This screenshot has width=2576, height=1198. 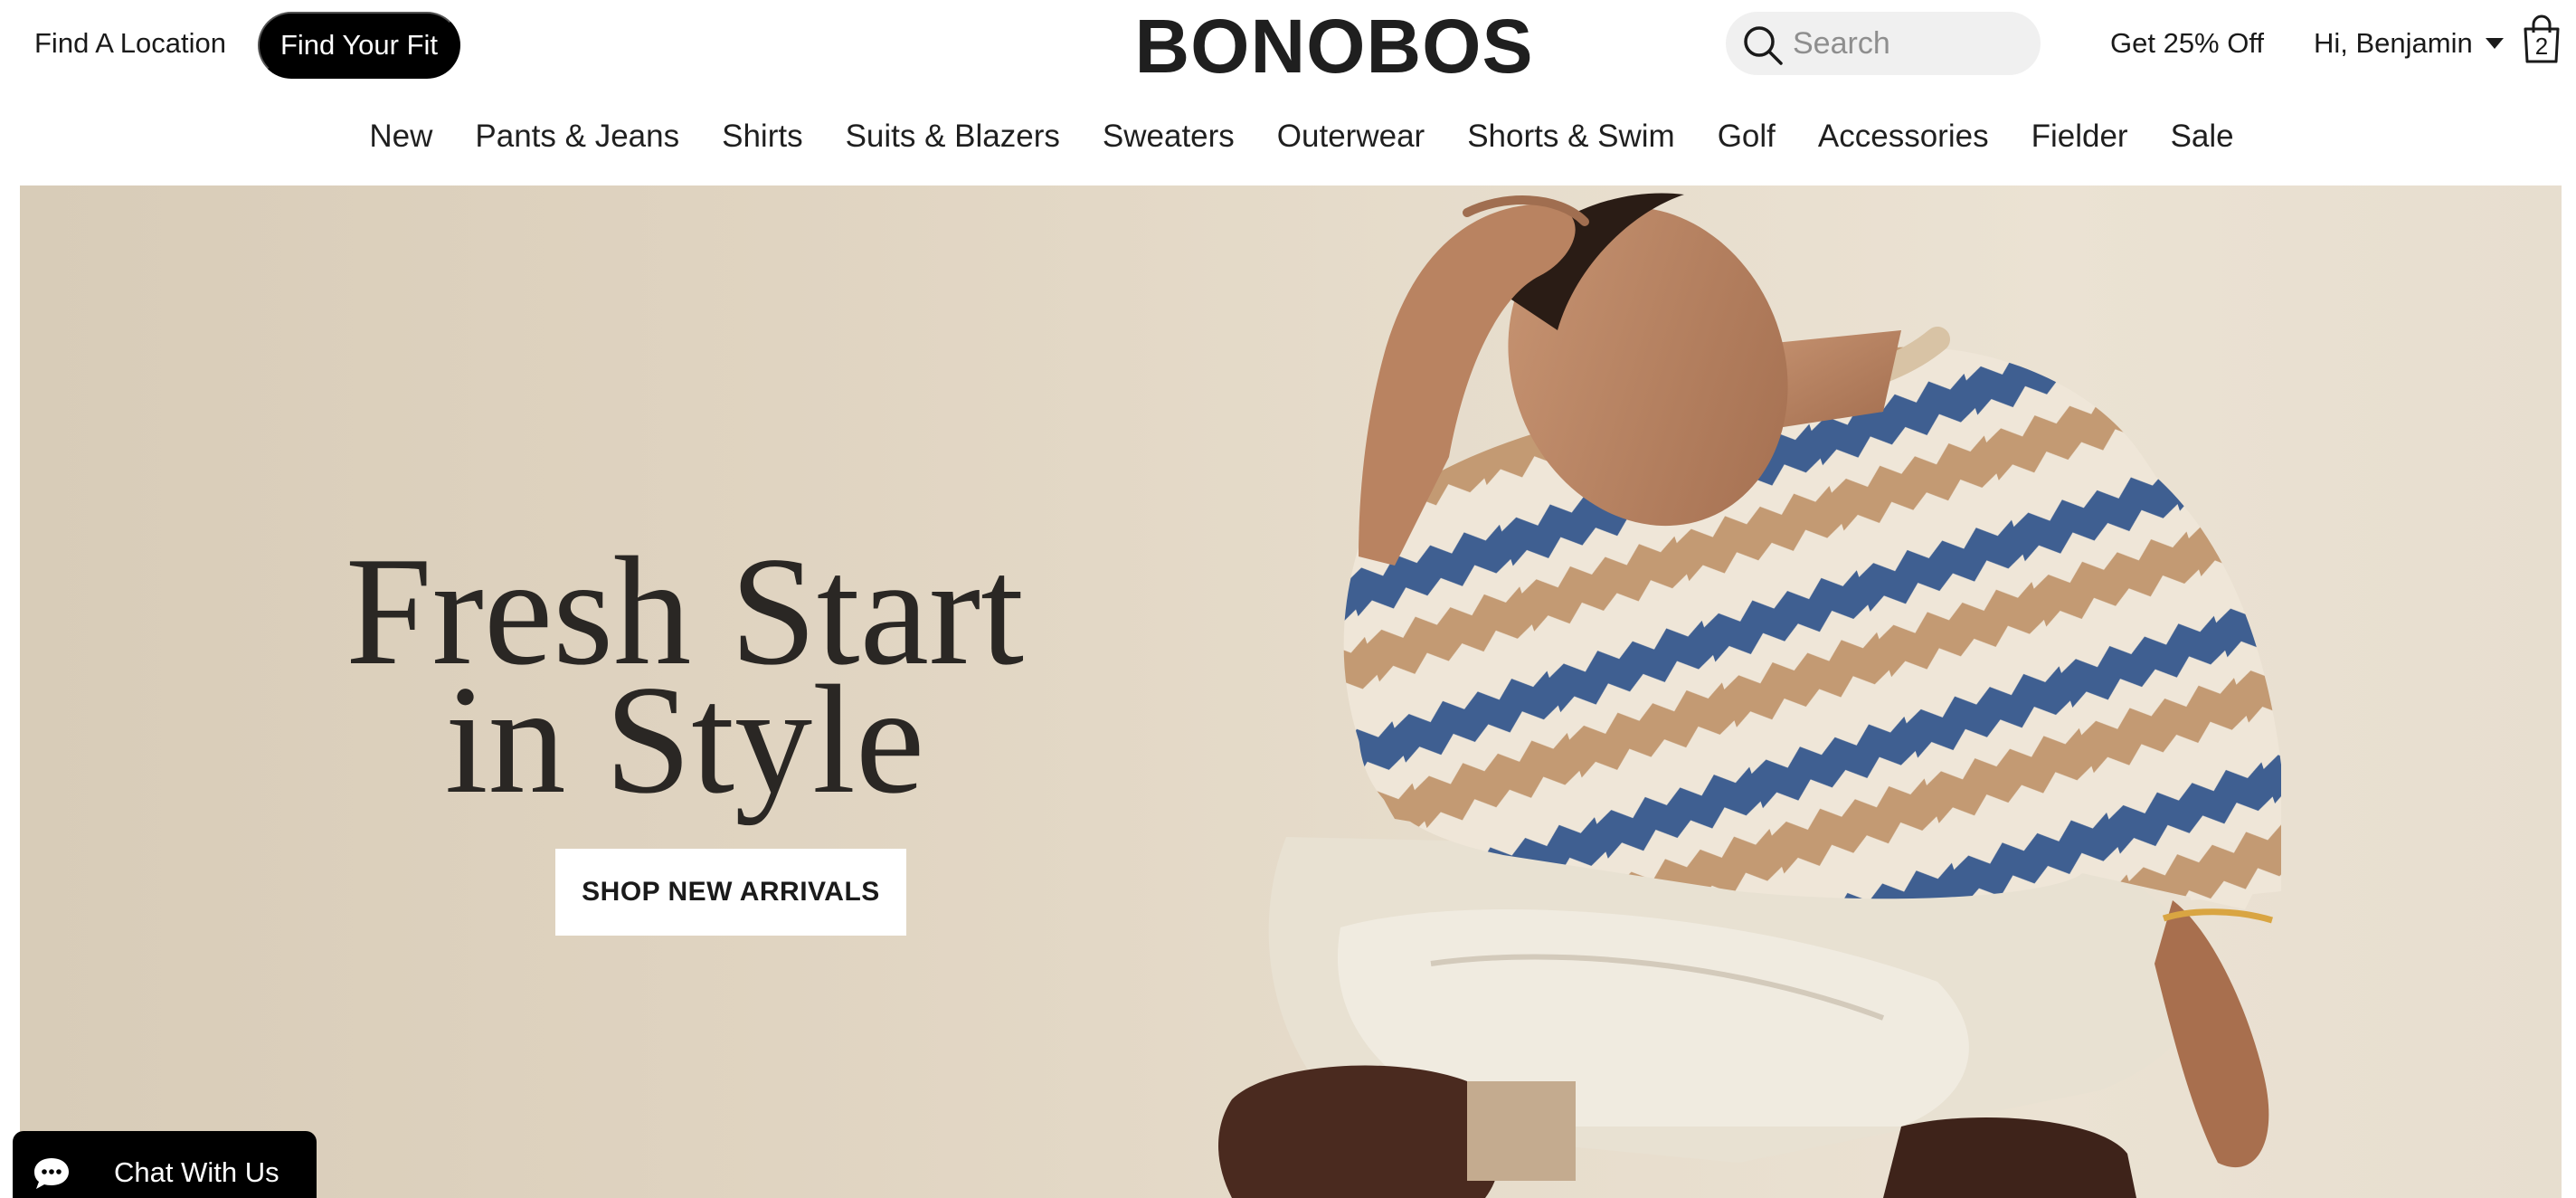 What do you see at coordinates (953, 137) in the screenshot?
I see `nav-item-suits-blazers: Suits & Blazers` at bounding box center [953, 137].